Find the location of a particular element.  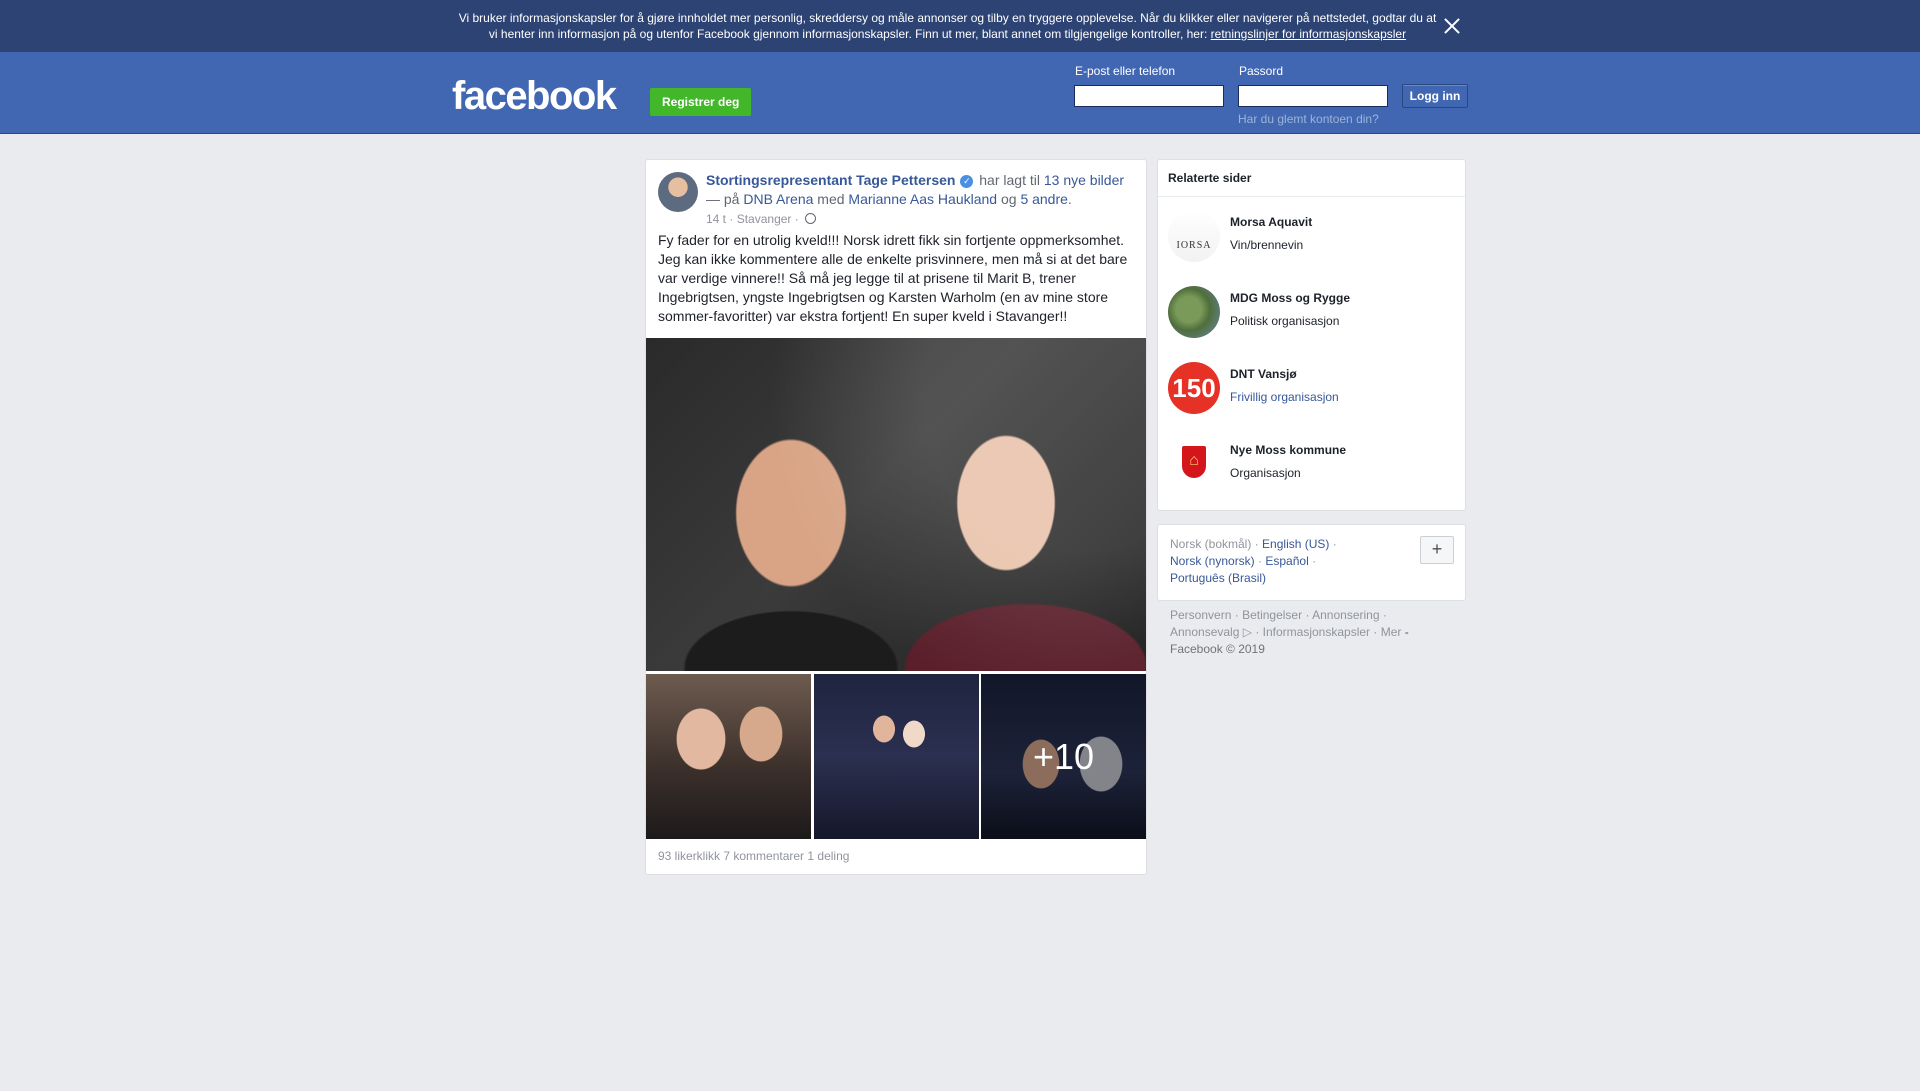

post-meta: 14 t · Stavanger · is located at coordinates (761, 219).